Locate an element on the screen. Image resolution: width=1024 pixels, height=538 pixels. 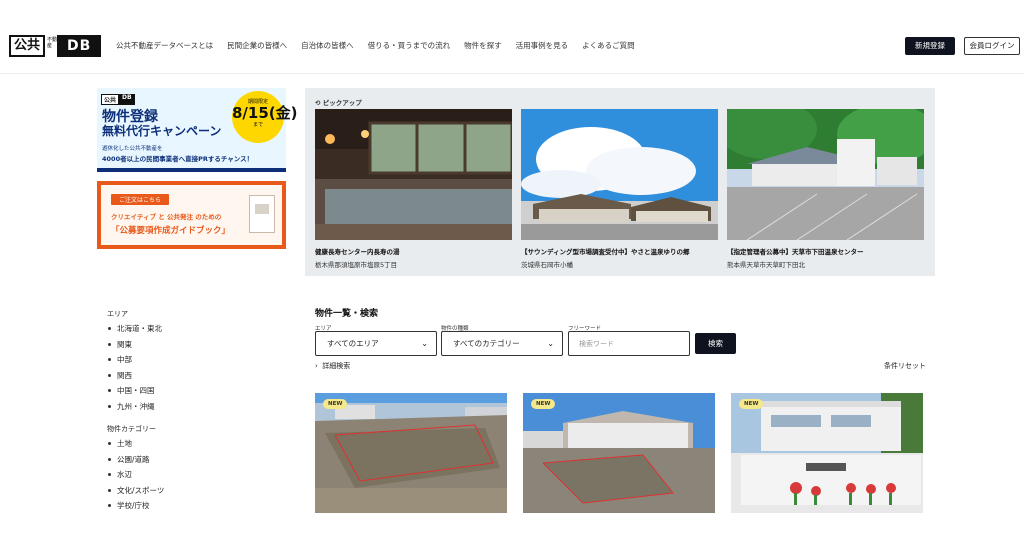
logo-kanji: 公共 is located at coordinates (27, 46).